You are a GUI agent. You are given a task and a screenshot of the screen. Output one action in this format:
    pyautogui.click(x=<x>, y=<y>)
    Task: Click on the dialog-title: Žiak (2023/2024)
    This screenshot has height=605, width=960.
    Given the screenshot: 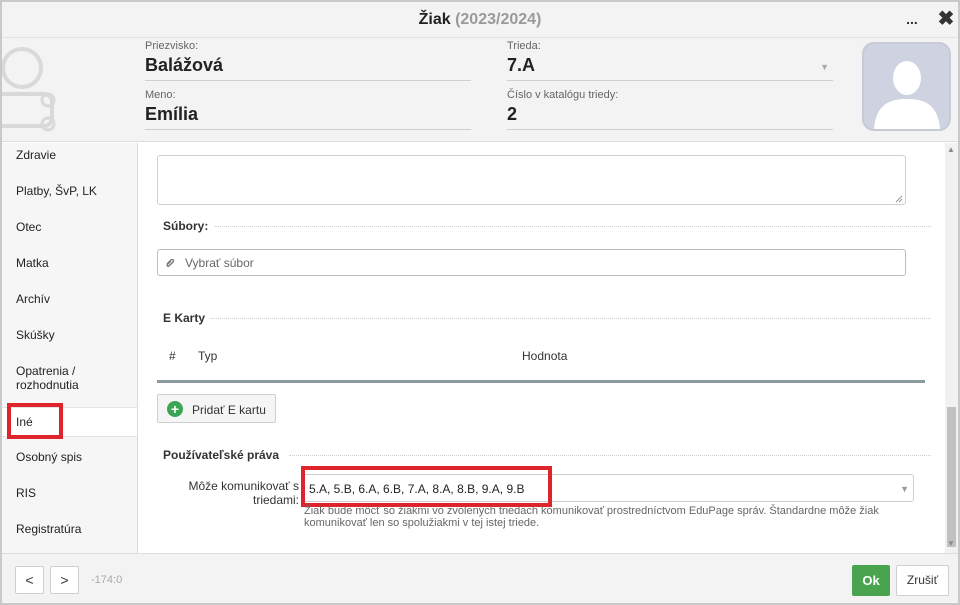 What is the action you would take?
    pyautogui.click(x=480, y=20)
    